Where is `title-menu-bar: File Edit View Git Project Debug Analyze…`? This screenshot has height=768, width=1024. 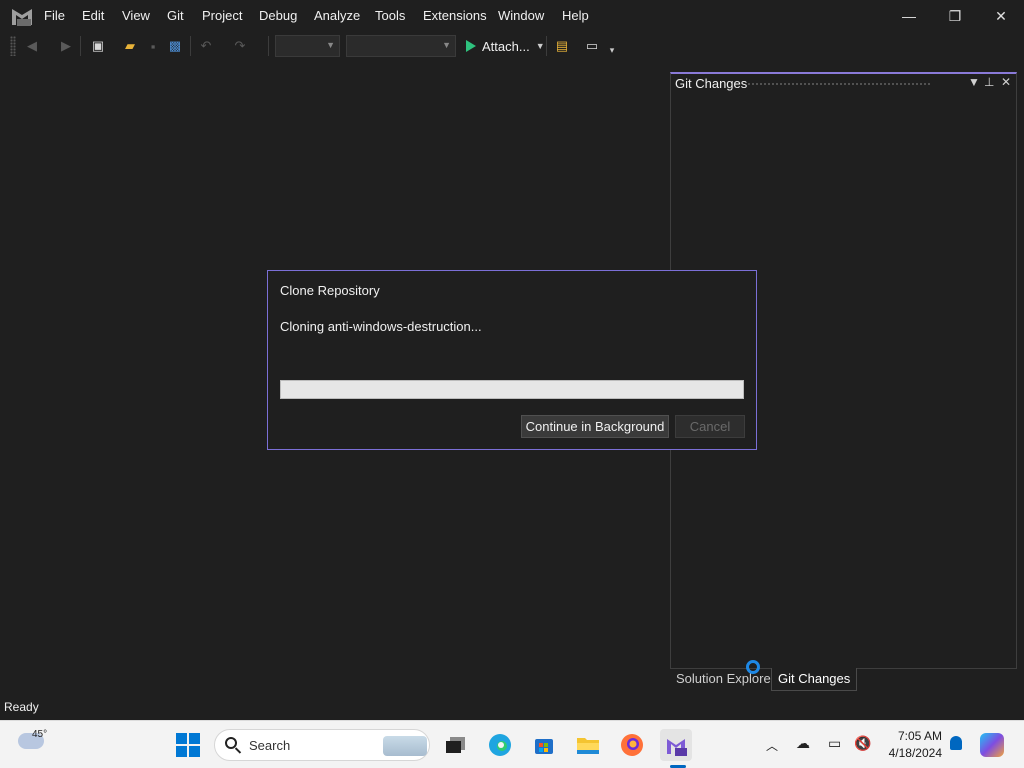
title-menu-bar: File Edit View Git Project Debug Analyze… is located at coordinates (512, 16).